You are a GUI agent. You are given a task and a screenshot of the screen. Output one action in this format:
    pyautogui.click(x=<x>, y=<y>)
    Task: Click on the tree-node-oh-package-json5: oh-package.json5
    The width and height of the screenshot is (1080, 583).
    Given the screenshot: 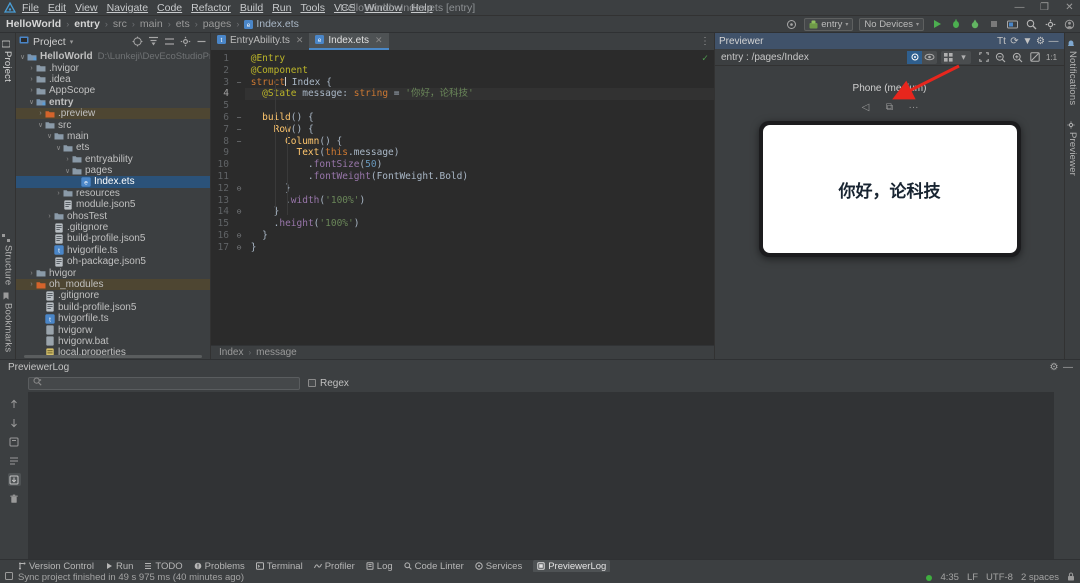 What is the action you would take?
    pyautogui.click(x=113, y=261)
    